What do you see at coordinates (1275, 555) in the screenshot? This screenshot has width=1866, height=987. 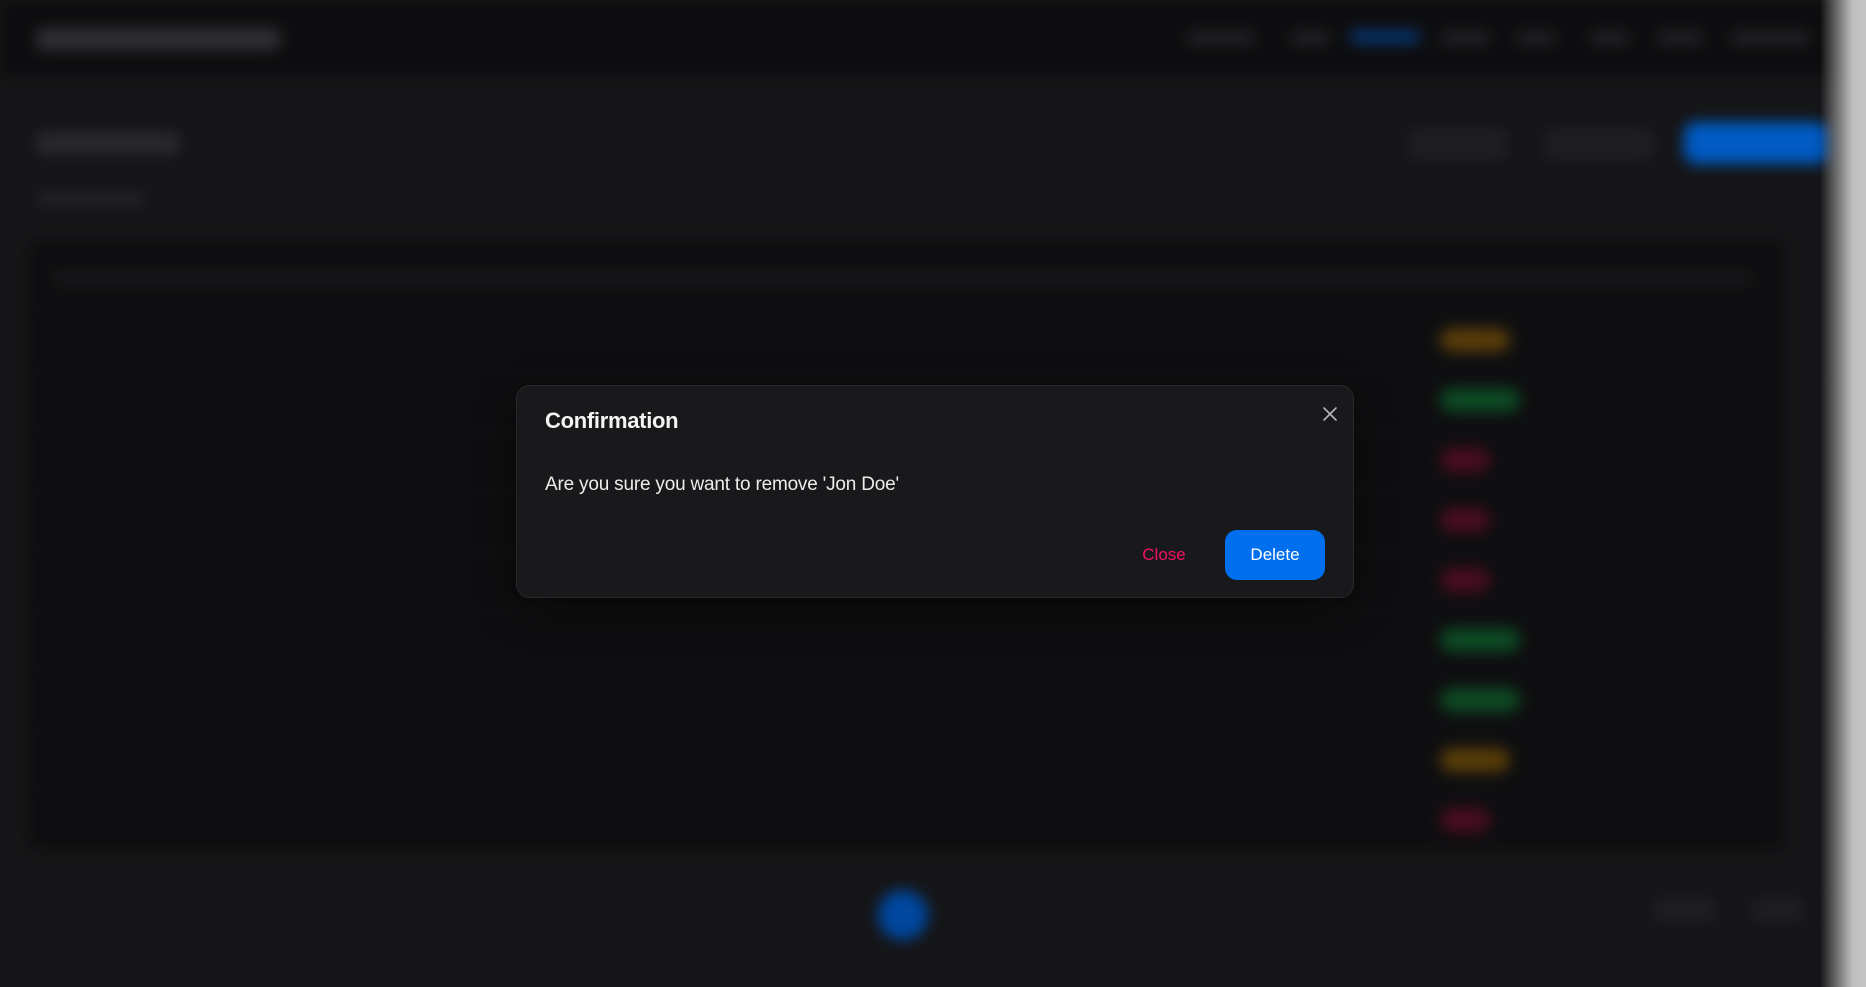 I see `delete-button: Delete` at bounding box center [1275, 555].